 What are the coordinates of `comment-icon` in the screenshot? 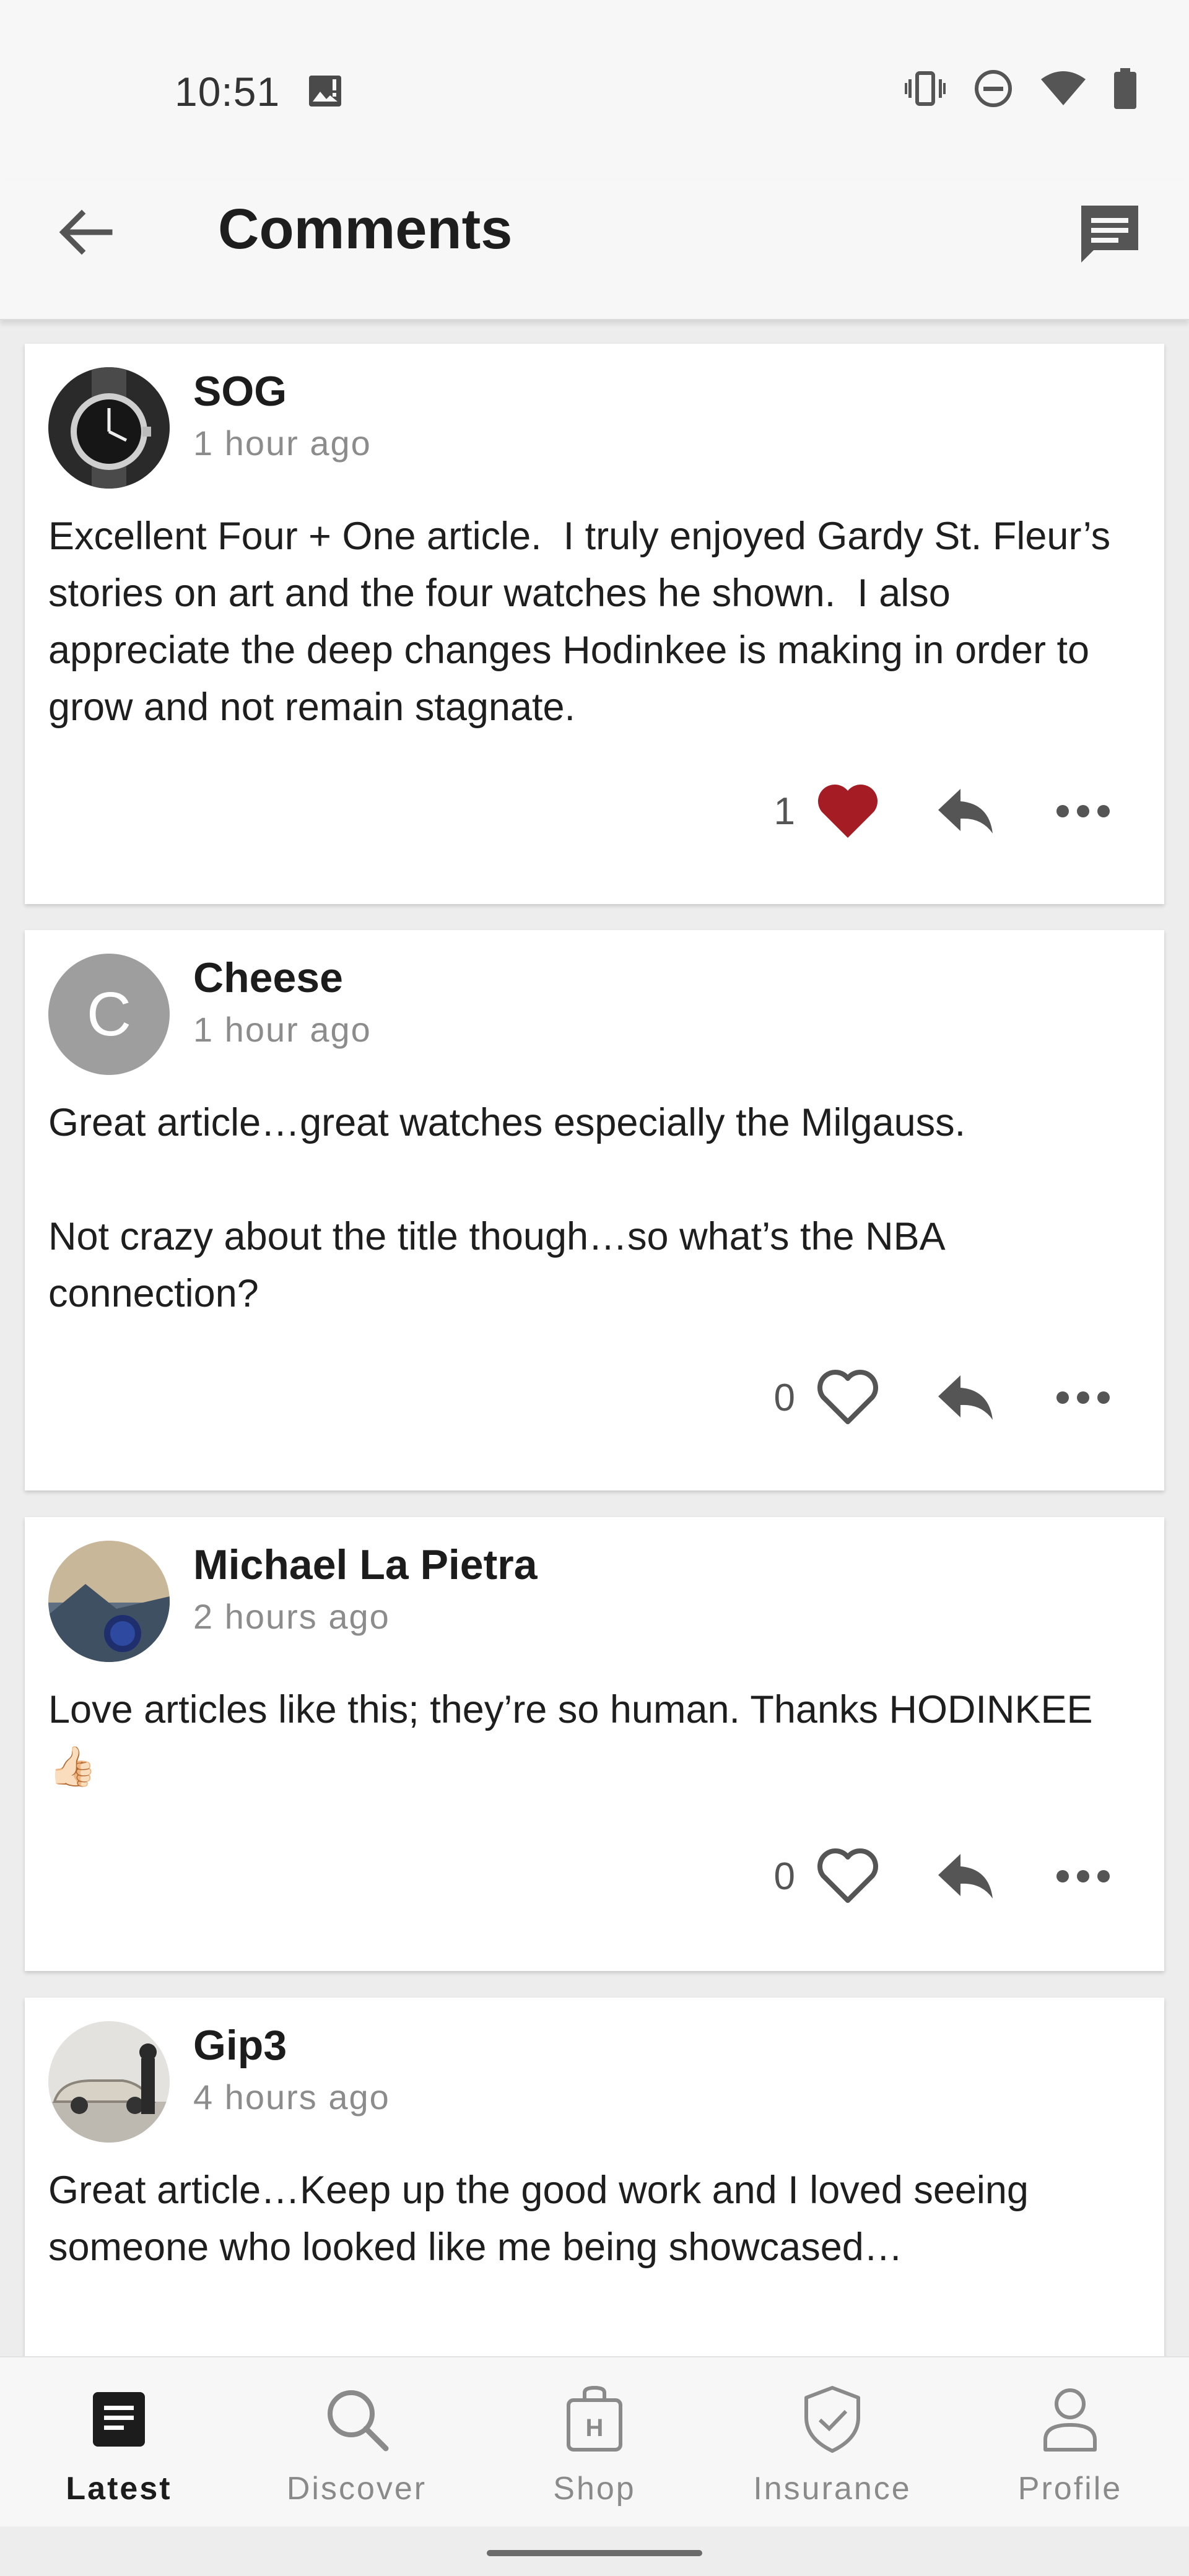 It's located at (1109, 234).